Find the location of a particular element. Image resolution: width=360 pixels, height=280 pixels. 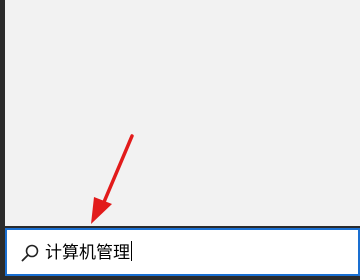

search-input: 计算机管理 is located at coordinates (195, 253).